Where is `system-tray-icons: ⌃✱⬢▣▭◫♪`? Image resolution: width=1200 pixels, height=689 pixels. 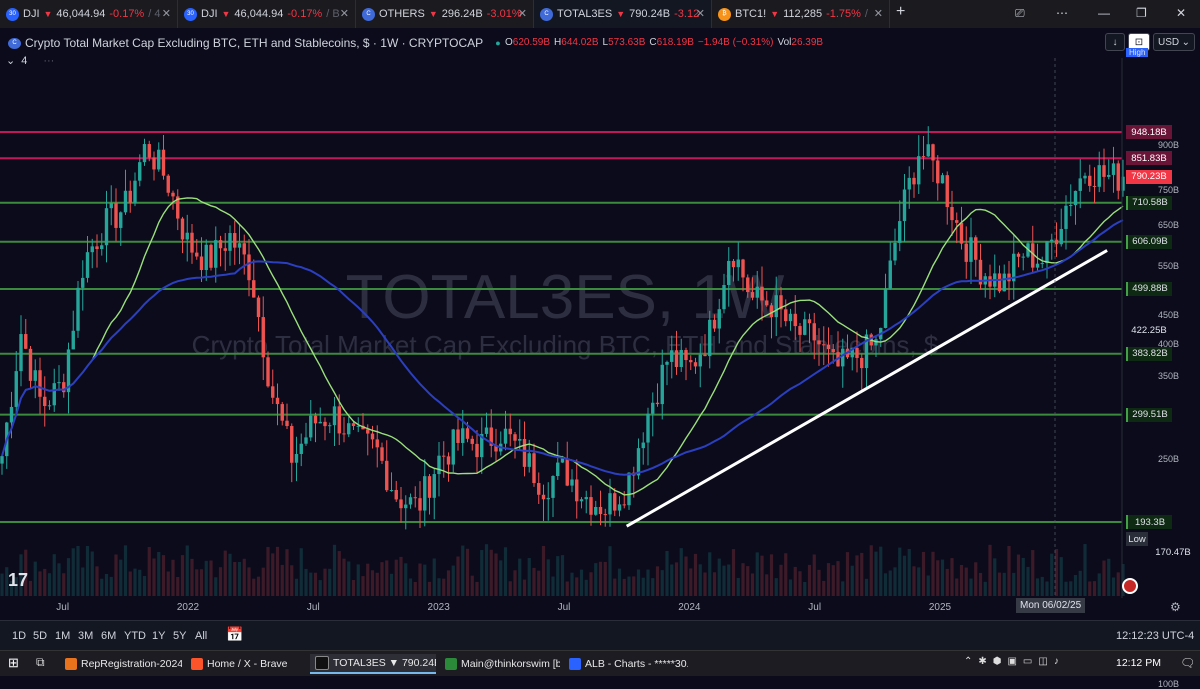
system-tray-icons: ⌃✱⬢▣▭◫♪ is located at coordinates (1014, 661).